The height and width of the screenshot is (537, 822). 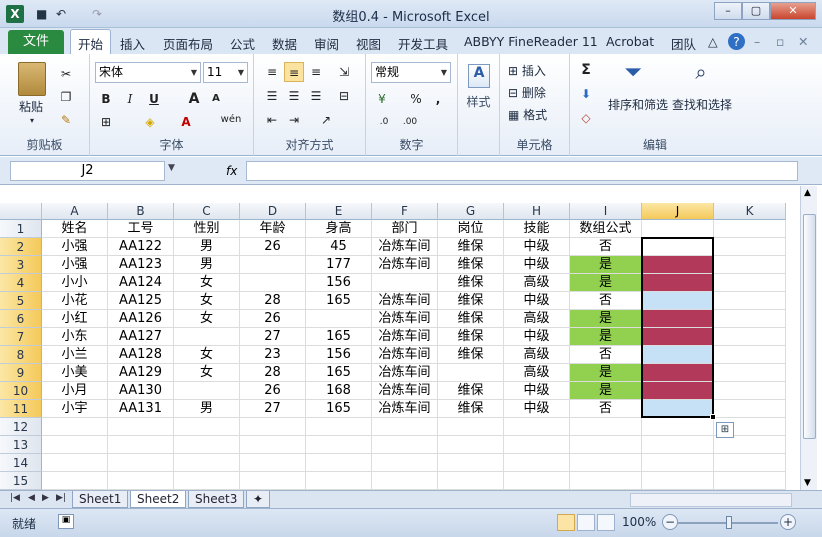 I want to click on cell-b9: AA129, so click(x=141, y=373).